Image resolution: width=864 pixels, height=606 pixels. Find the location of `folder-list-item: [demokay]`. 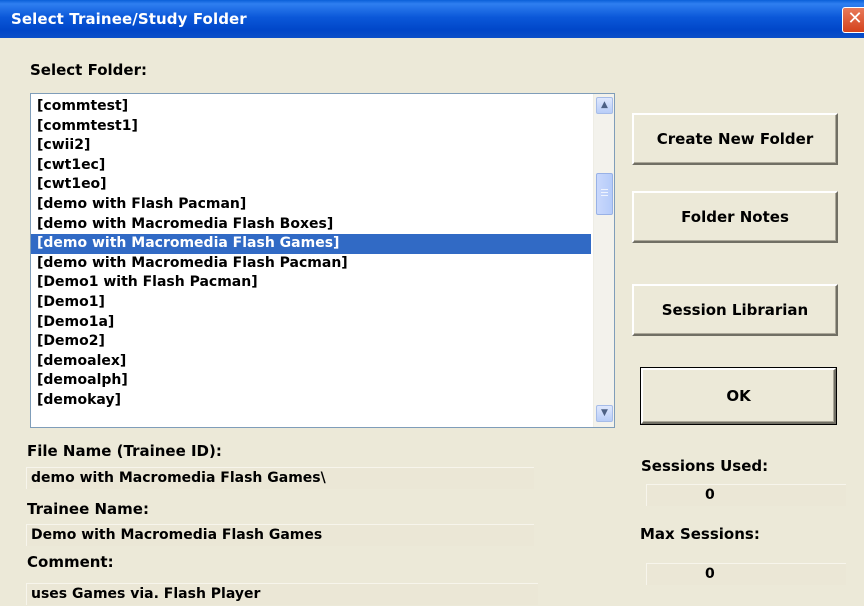

folder-list-item: [demokay] is located at coordinates (311, 401).